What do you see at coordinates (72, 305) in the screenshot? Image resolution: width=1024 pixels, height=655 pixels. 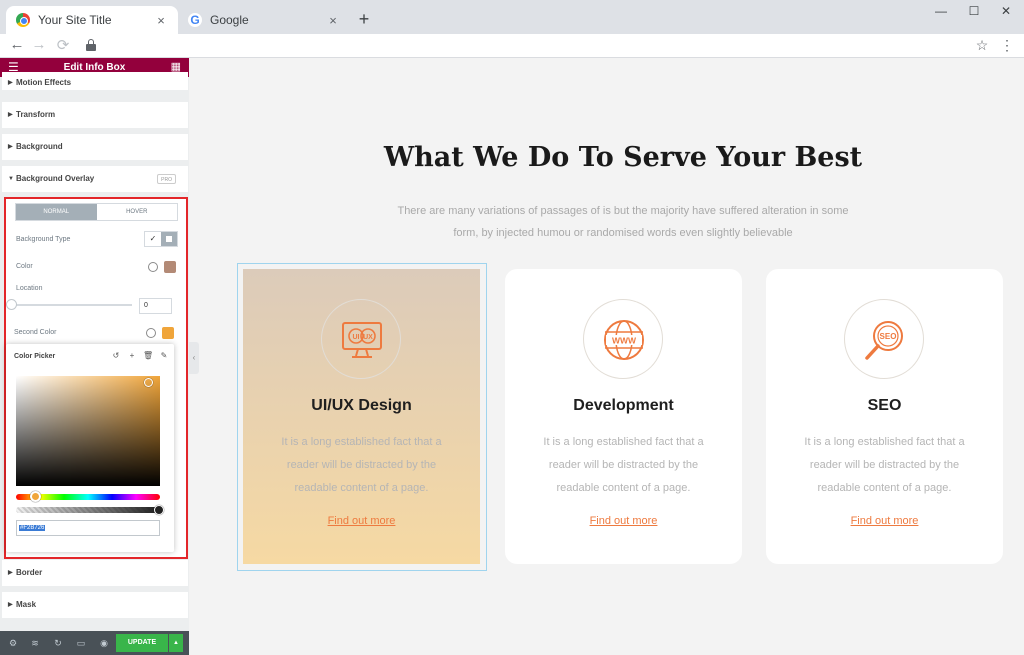 I see `location-slider-track` at bounding box center [72, 305].